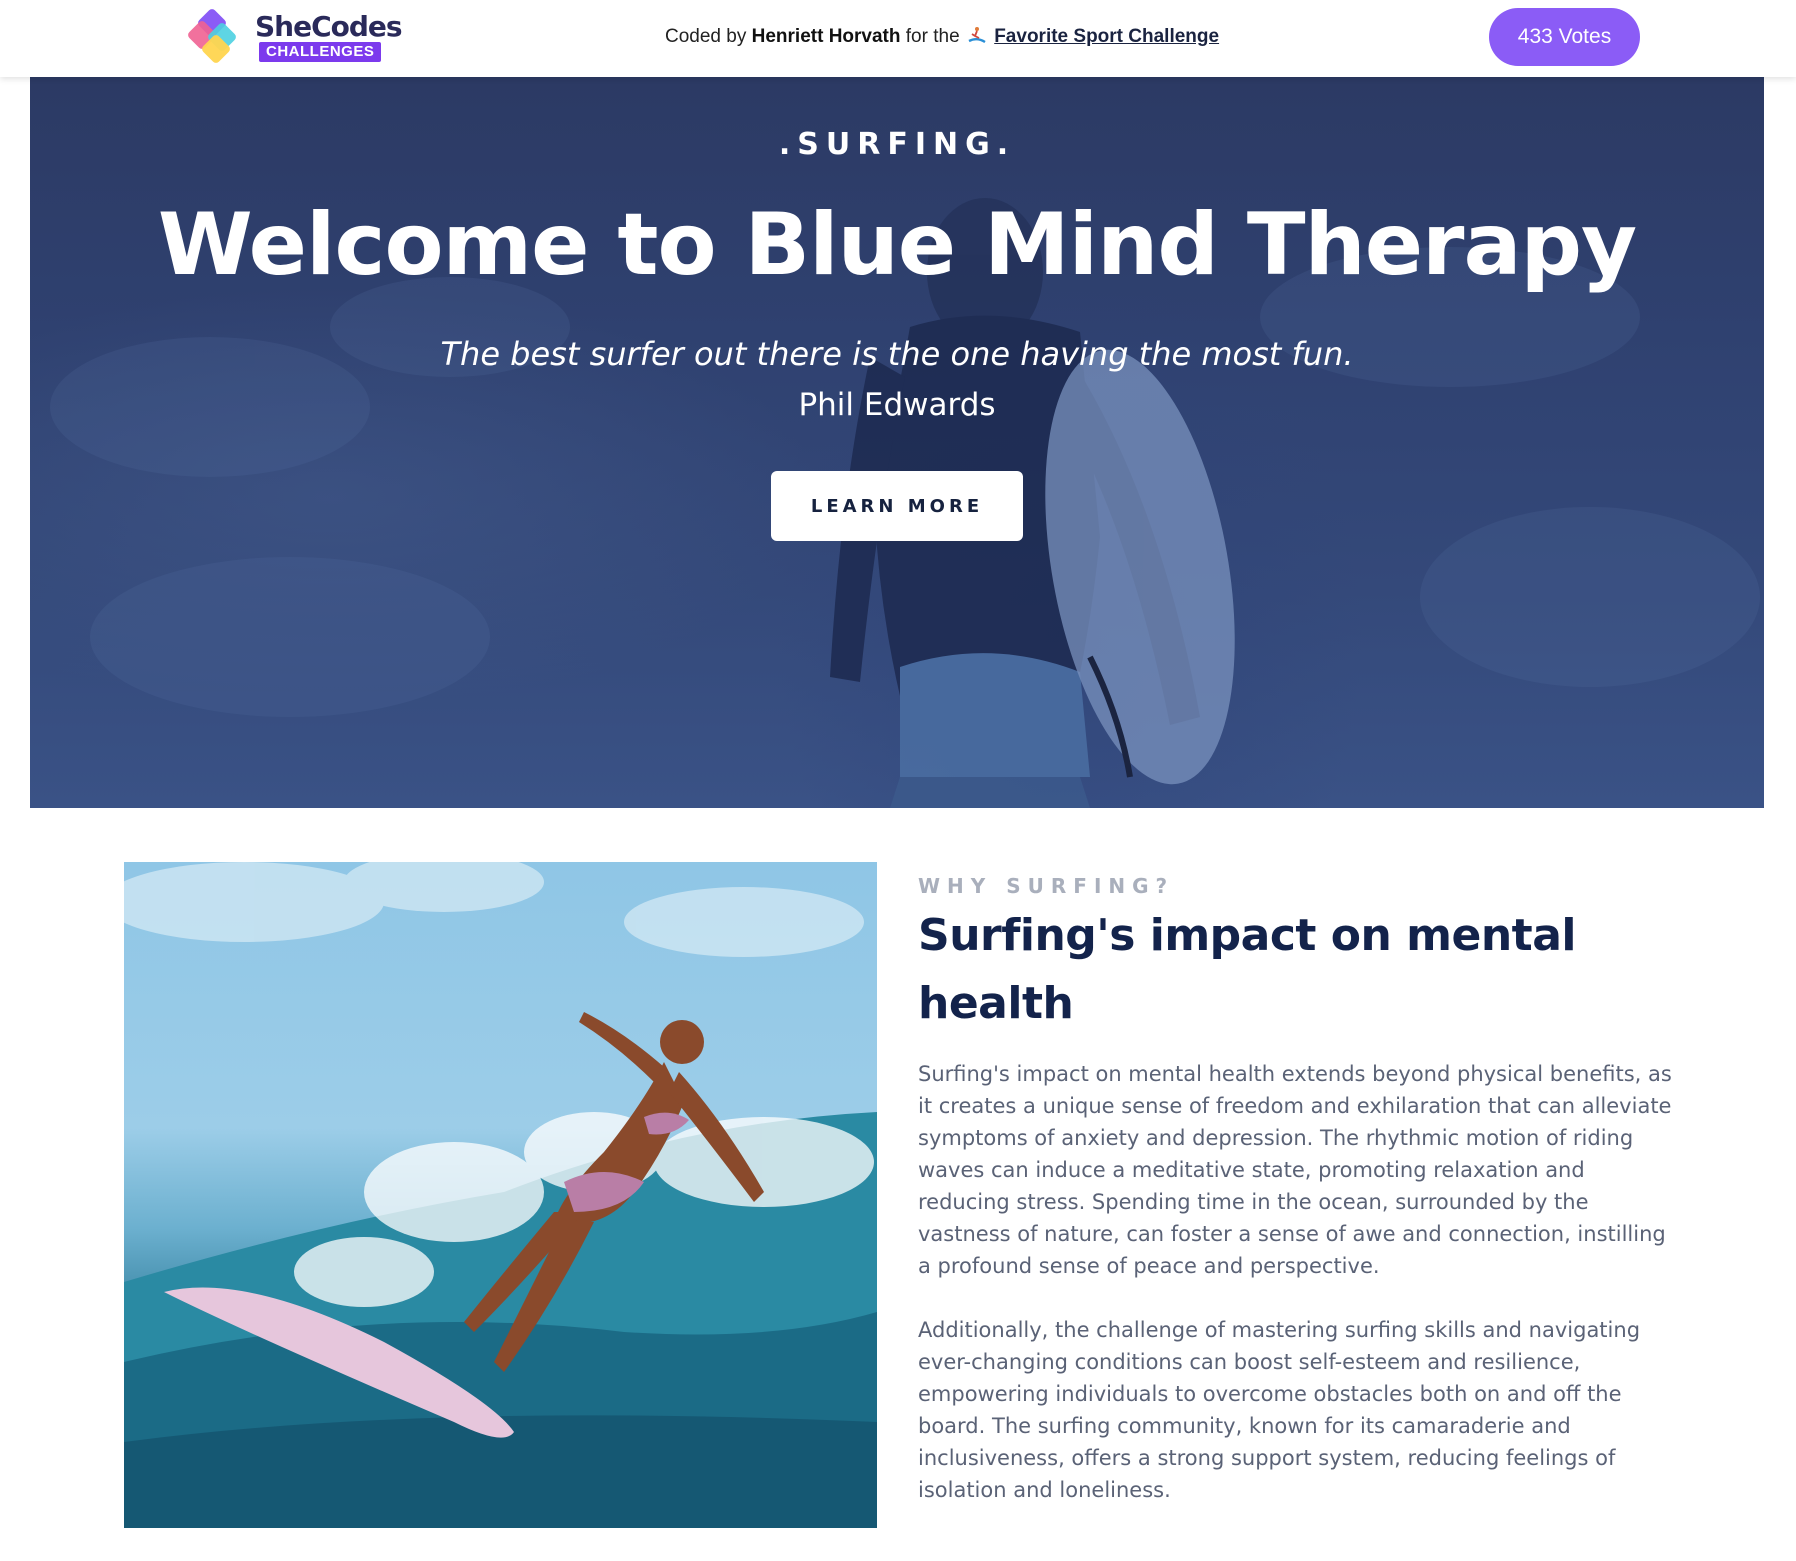 The image size is (1796, 1561). What do you see at coordinates (977, 35) in the screenshot?
I see `surfer-icon` at bounding box center [977, 35].